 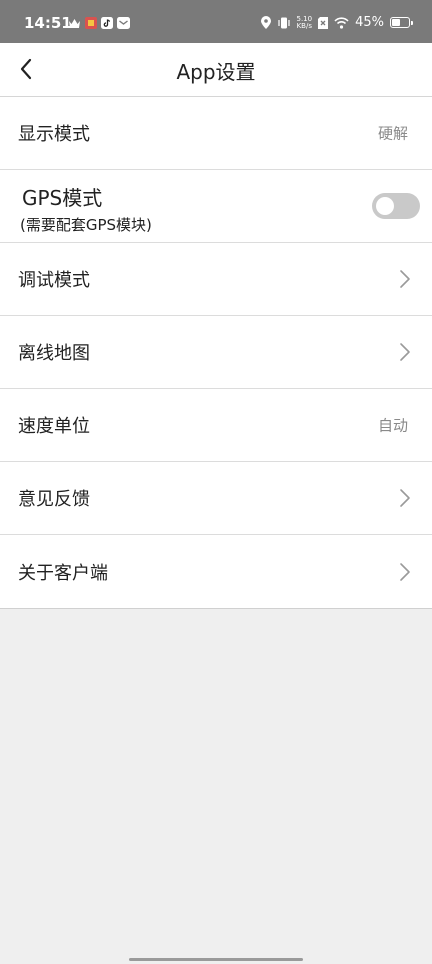 I want to click on battery-percent: 45%, so click(x=369, y=22).